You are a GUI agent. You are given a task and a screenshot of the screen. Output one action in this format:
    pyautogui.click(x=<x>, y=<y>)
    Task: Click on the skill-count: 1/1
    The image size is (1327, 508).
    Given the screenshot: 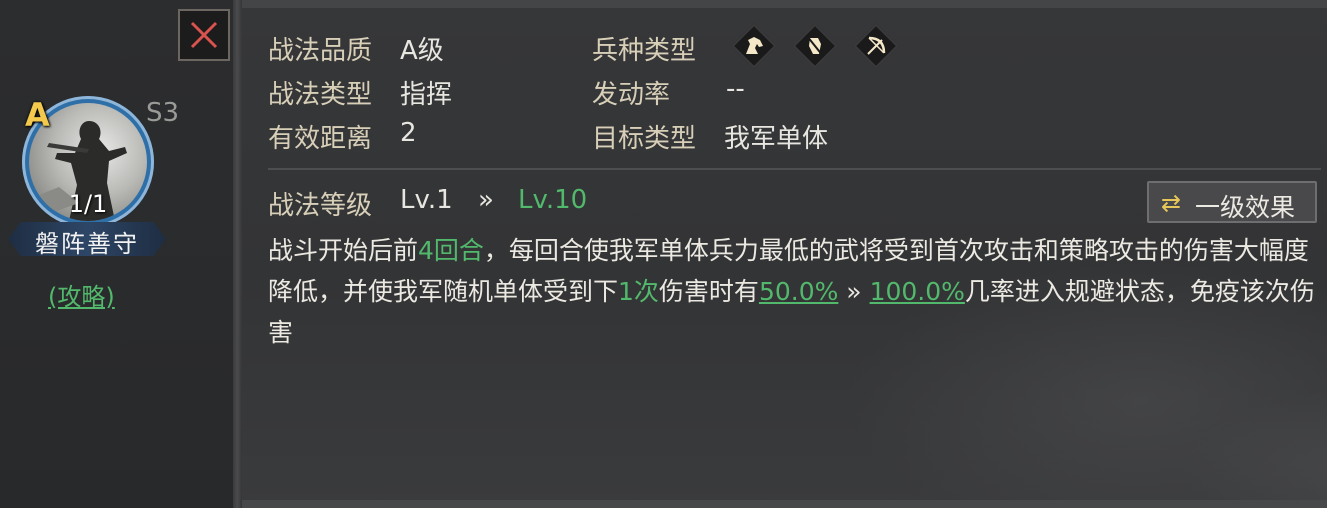 What is the action you would take?
    pyautogui.click(x=88, y=204)
    